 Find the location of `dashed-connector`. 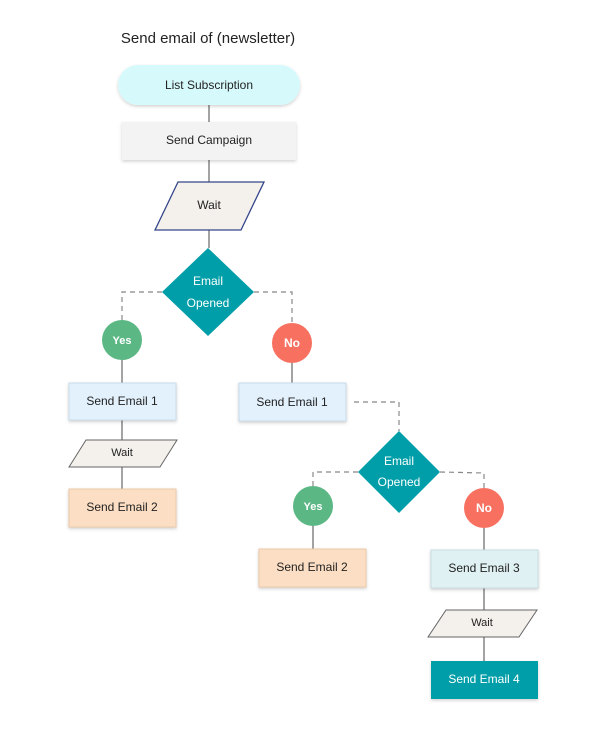

dashed-connector is located at coordinates (377, 416).